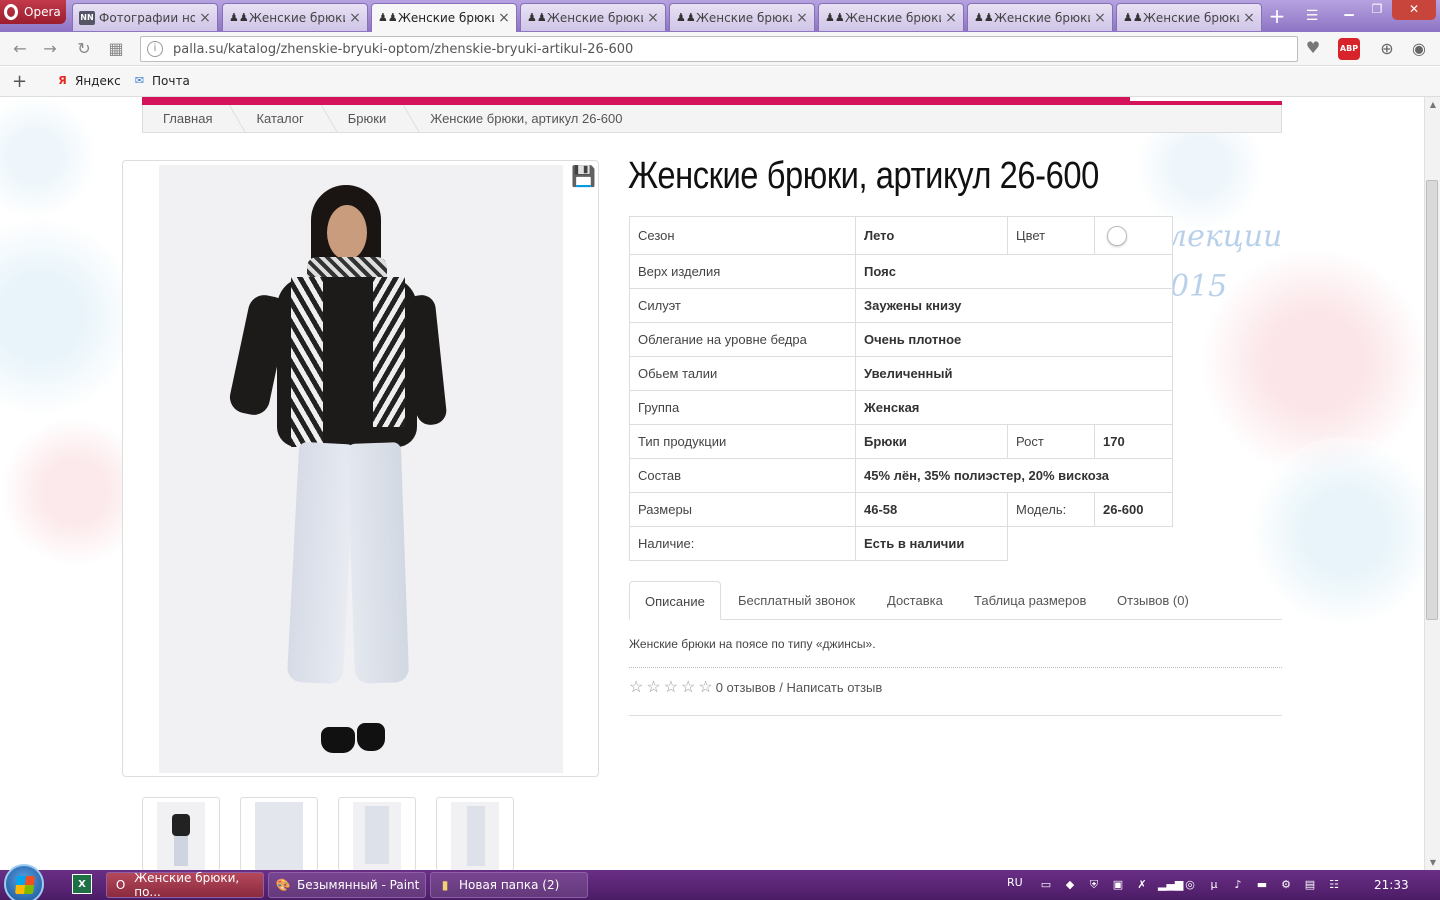 The height and width of the screenshot is (900, 1440). What do you see at coordinates (901, 271) in the screenshot?
I see `spec-row-top: Верх изделия Пояс` at bounding box center [901, 271].